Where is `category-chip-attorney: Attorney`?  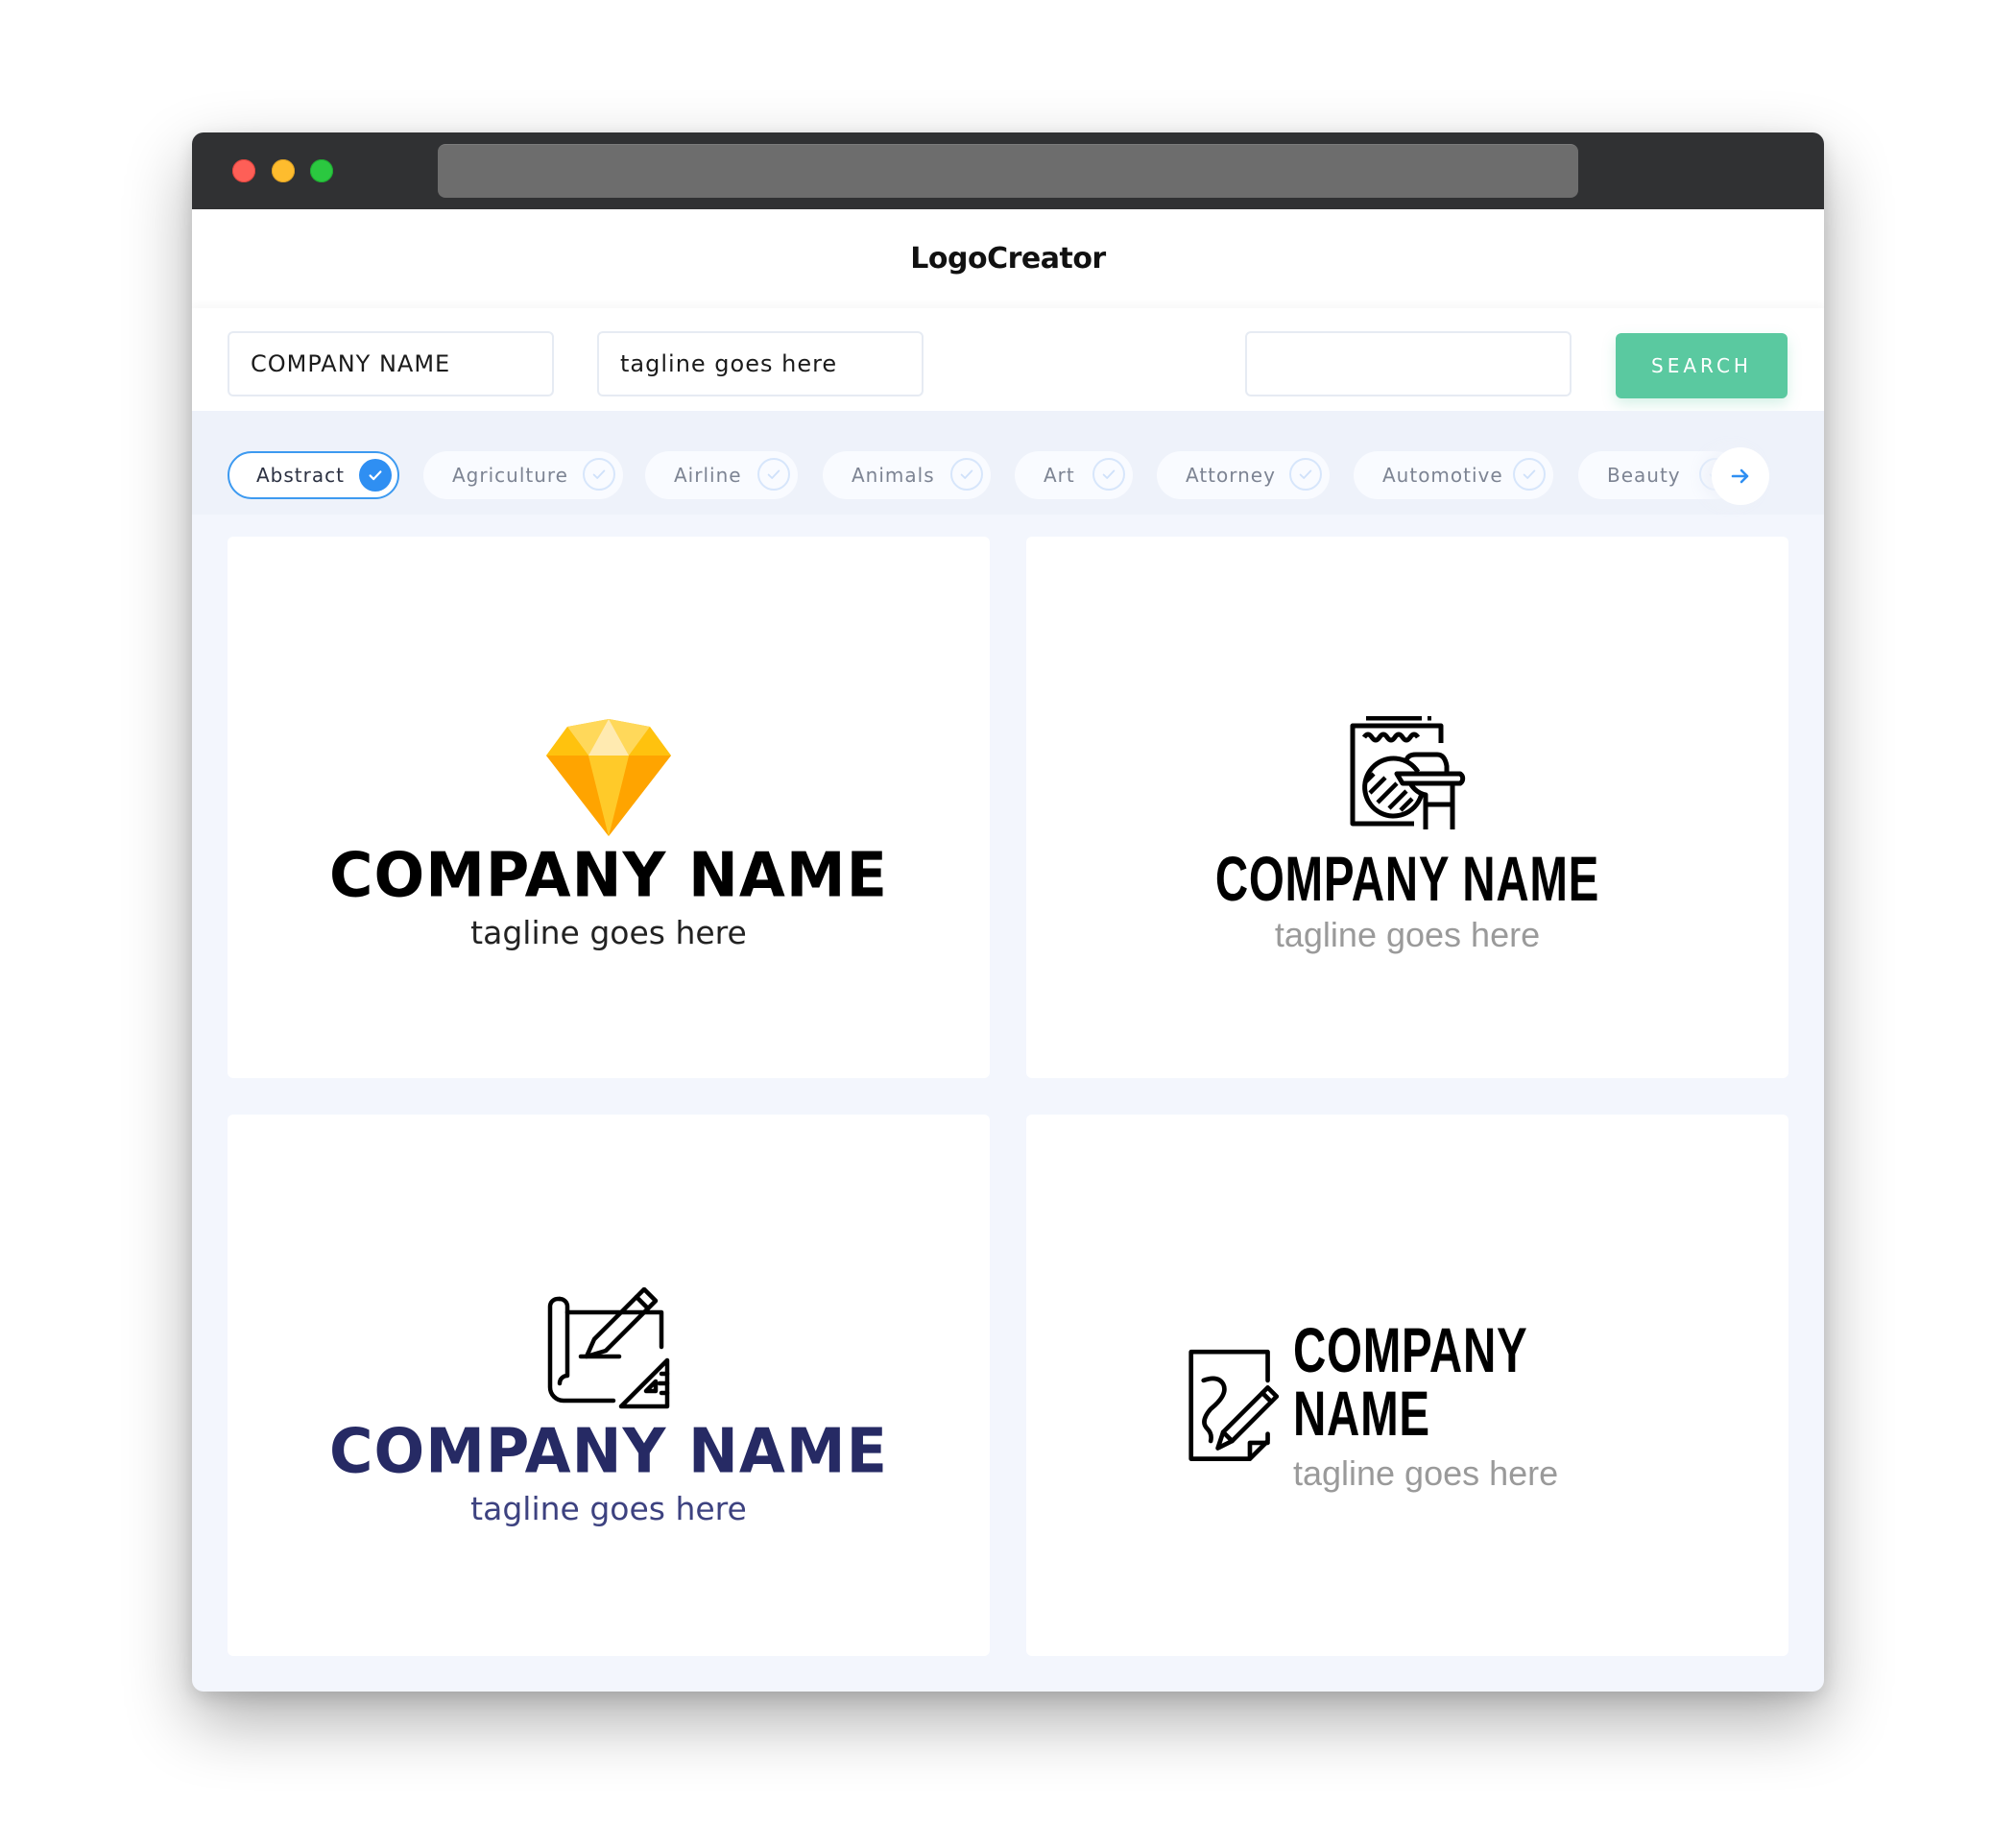
category-chip-attorney: Attorney is located at coordinates (1243, 475).